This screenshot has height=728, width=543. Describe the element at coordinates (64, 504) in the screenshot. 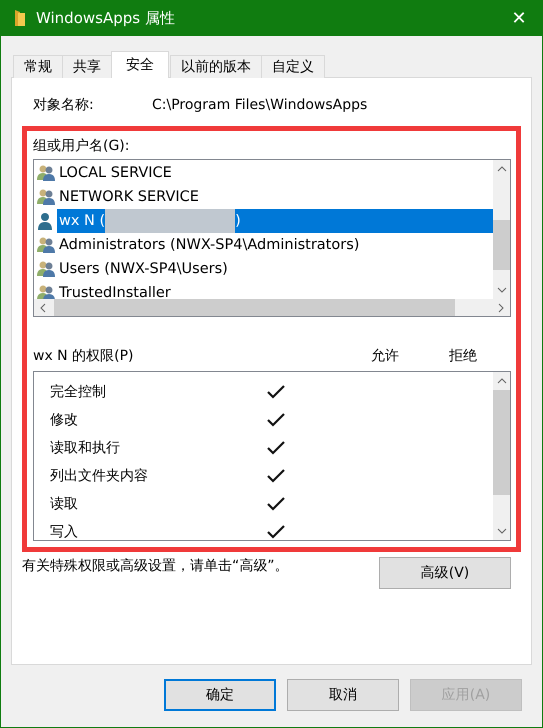

I see `permission-name: 读取` at that location.